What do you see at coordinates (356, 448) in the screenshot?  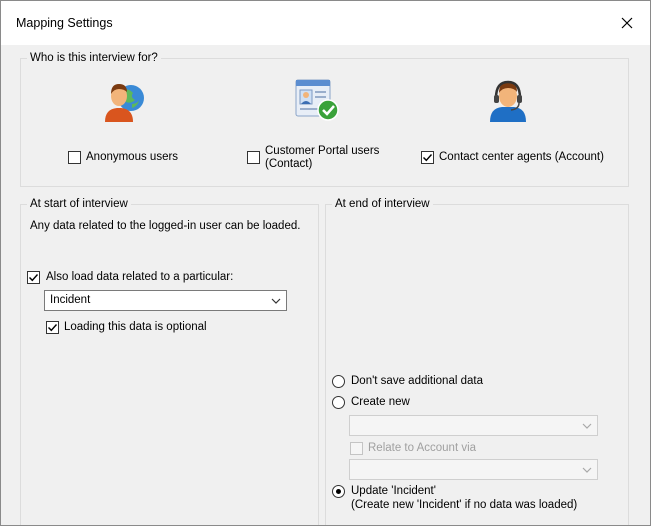 I see `relate-to-account-checkbox` at bounding box center [356, 448].